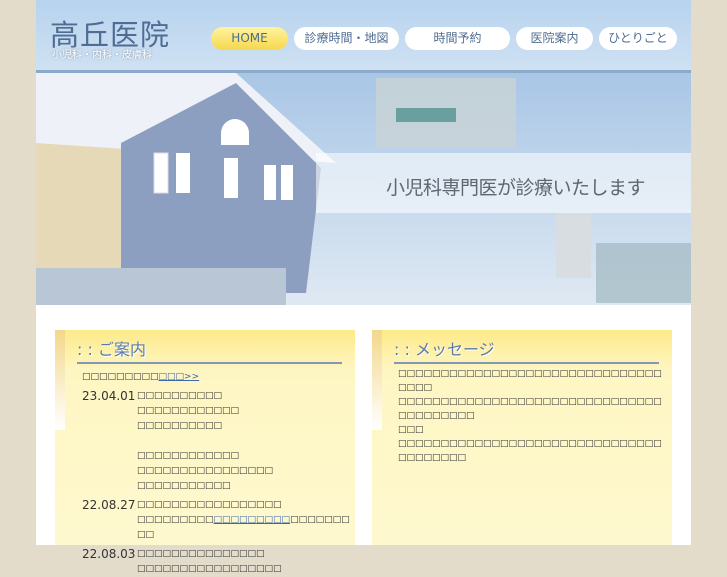 The image size is (727, 577). Describe the element at coordinates (530, 451) in the screenshot. I see `message-line: □□□□□□□□□□□□□□□□□□□□□□□□□□□□□□□□□□□□□□□` at that location.